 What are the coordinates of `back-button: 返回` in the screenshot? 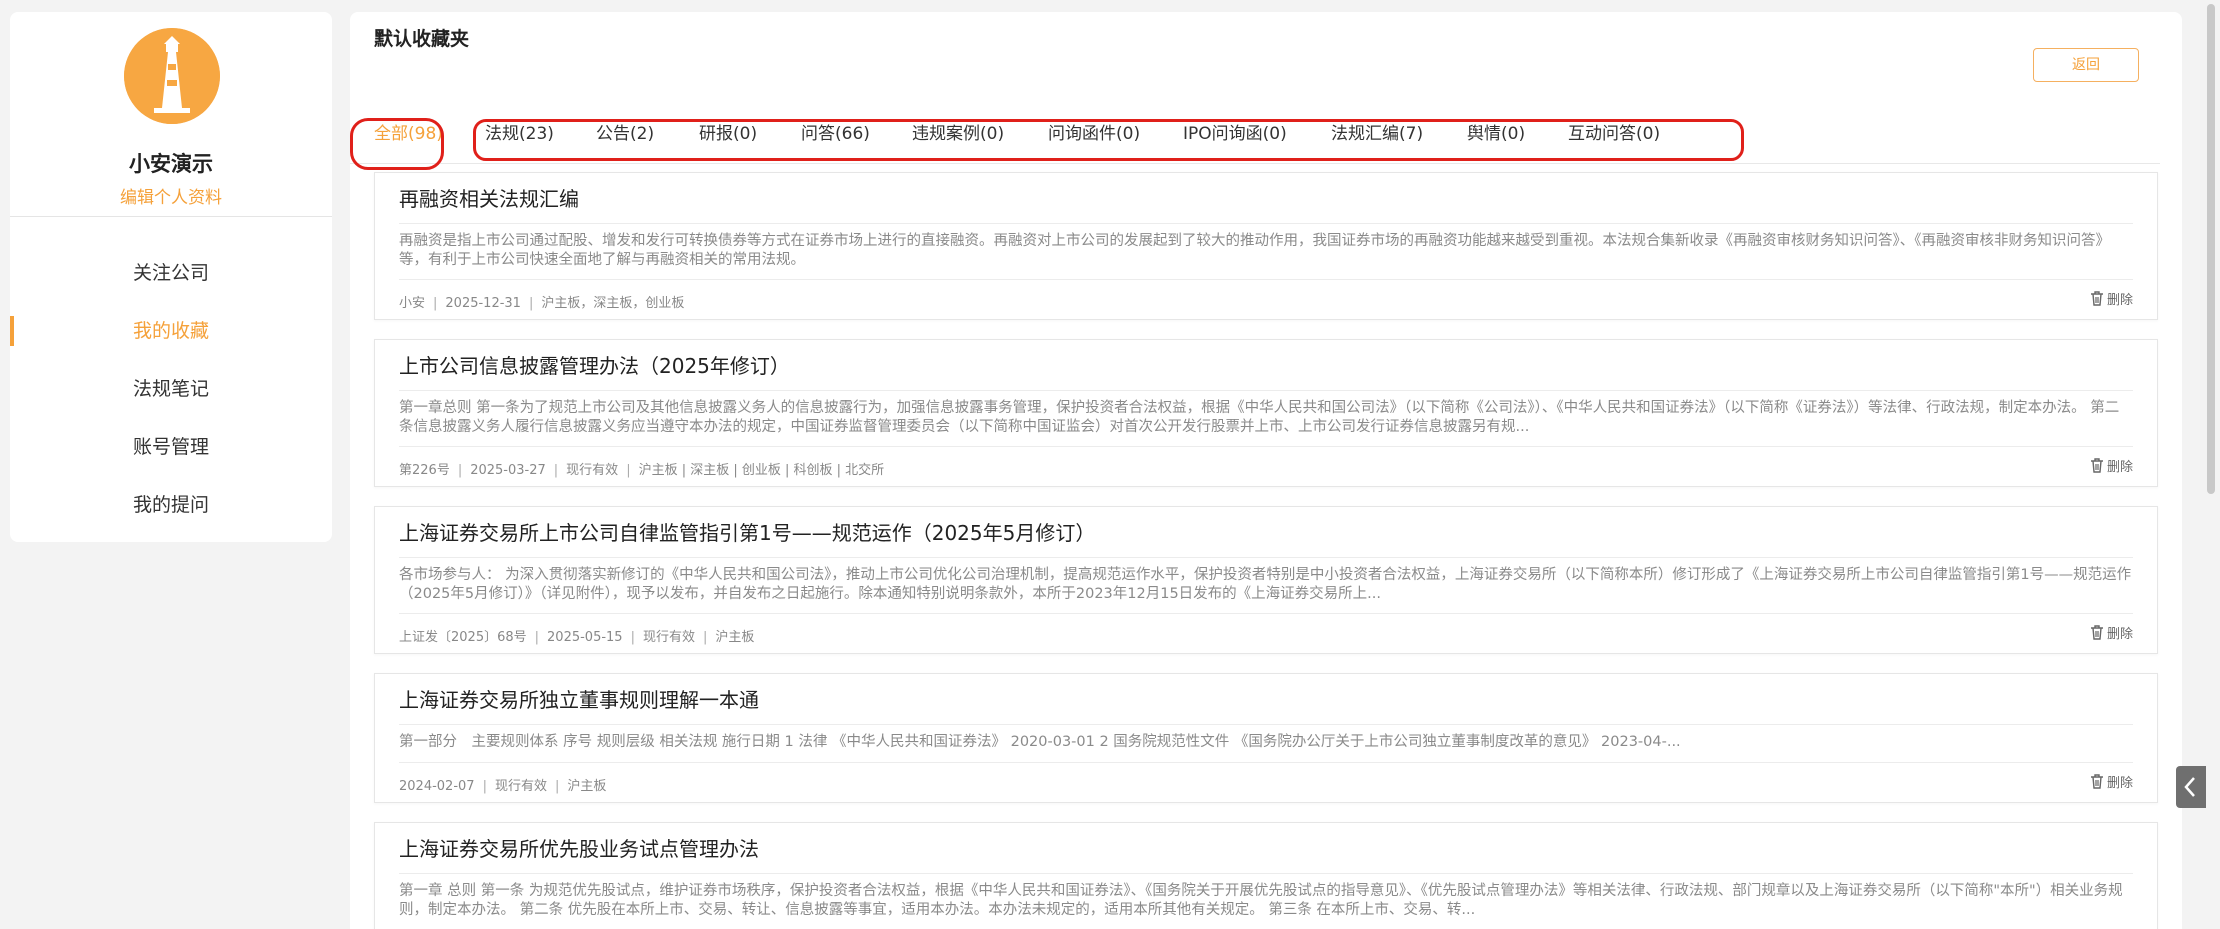 It's located at (2086, 65).